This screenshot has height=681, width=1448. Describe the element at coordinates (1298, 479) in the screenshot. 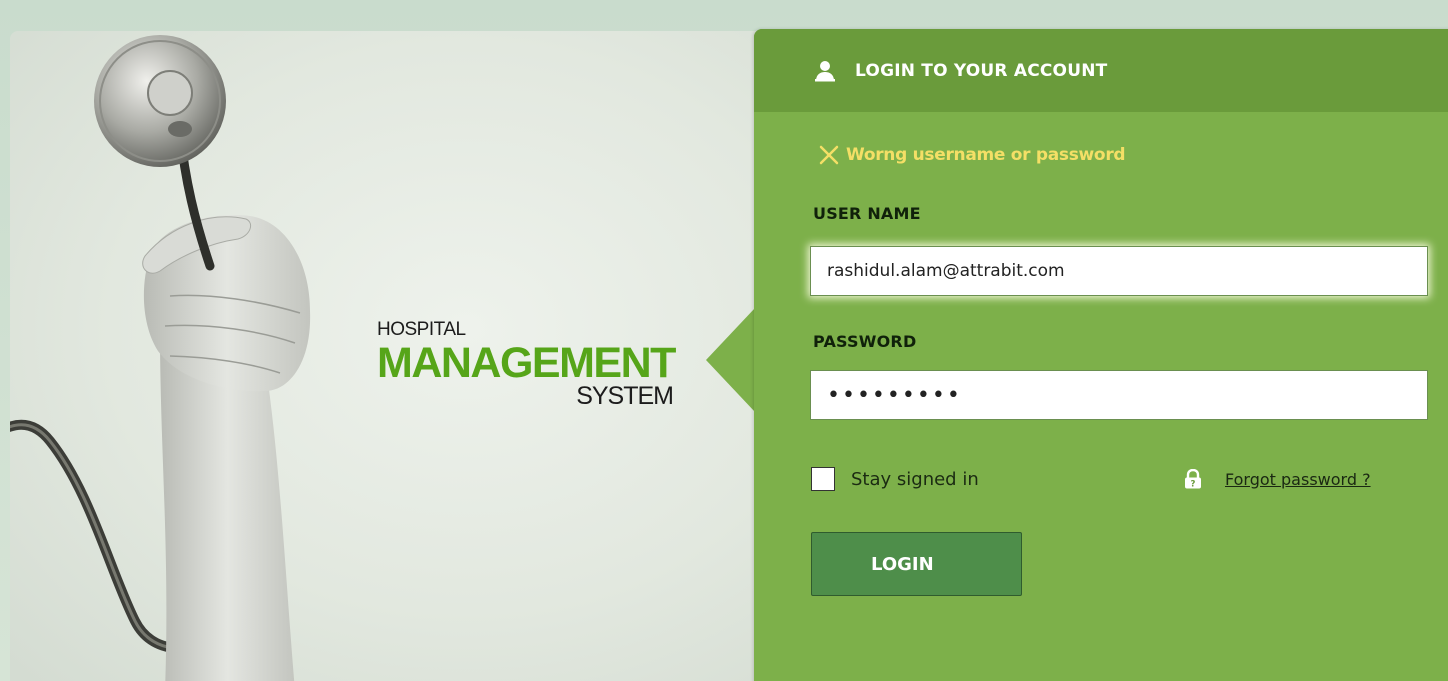

I see `forgot-password-link: Forgot password ?` at that location.